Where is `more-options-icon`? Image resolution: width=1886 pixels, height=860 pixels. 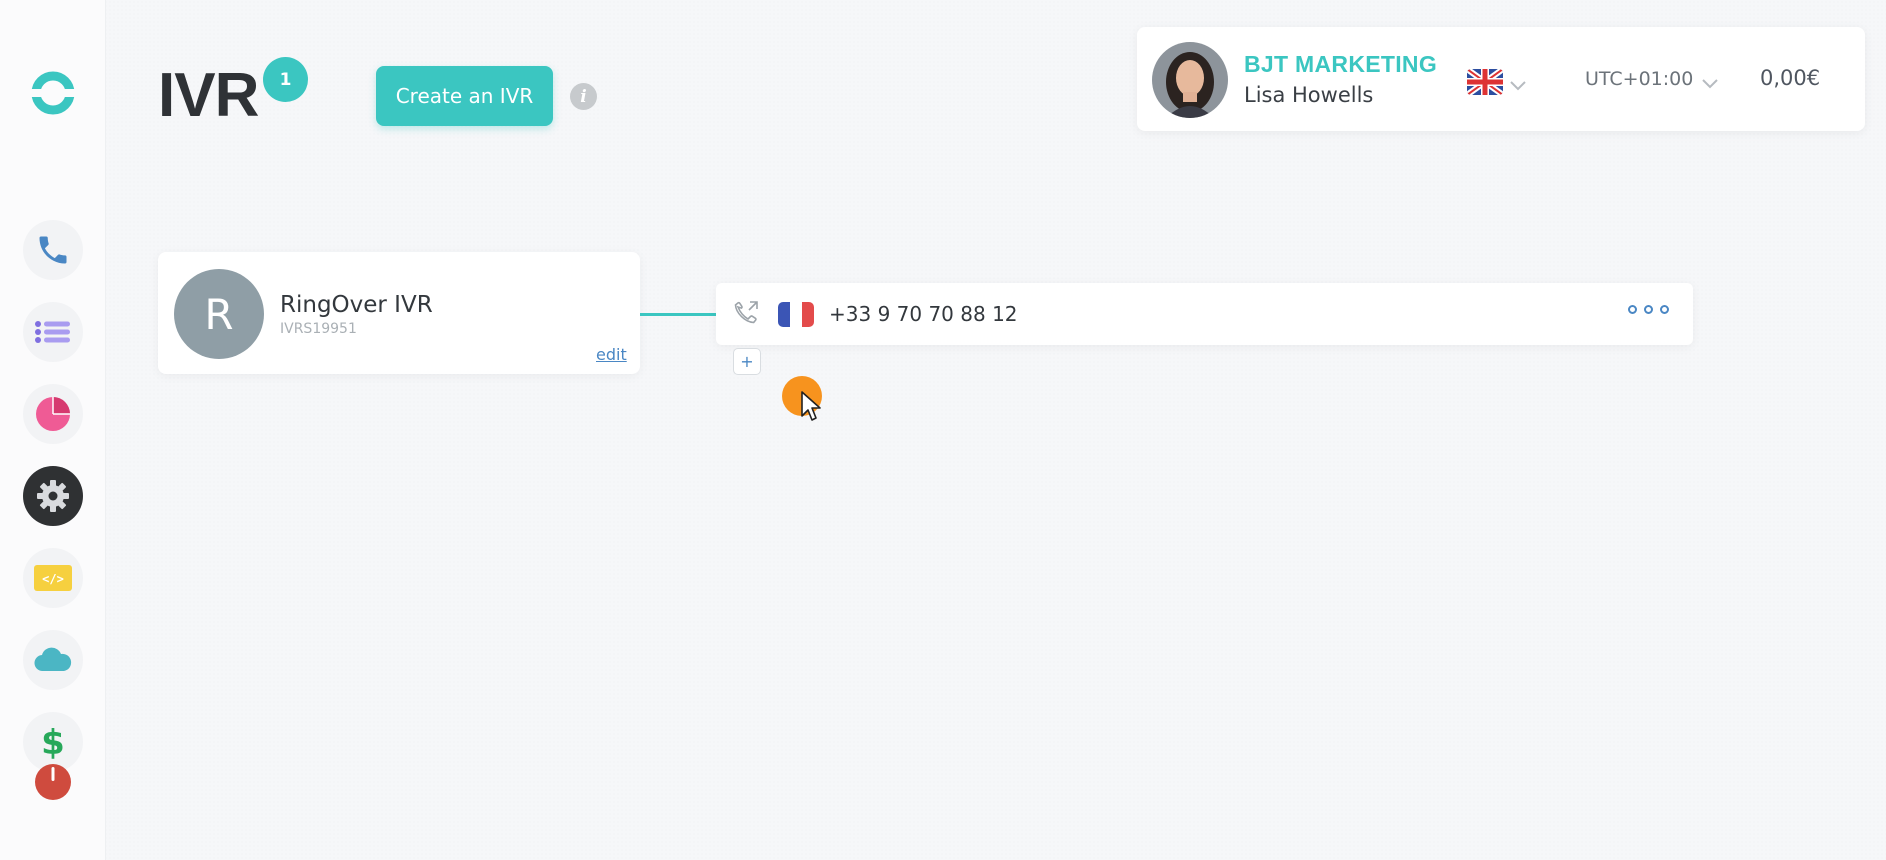
more-options-icon is located at coordinates (1648, 309).